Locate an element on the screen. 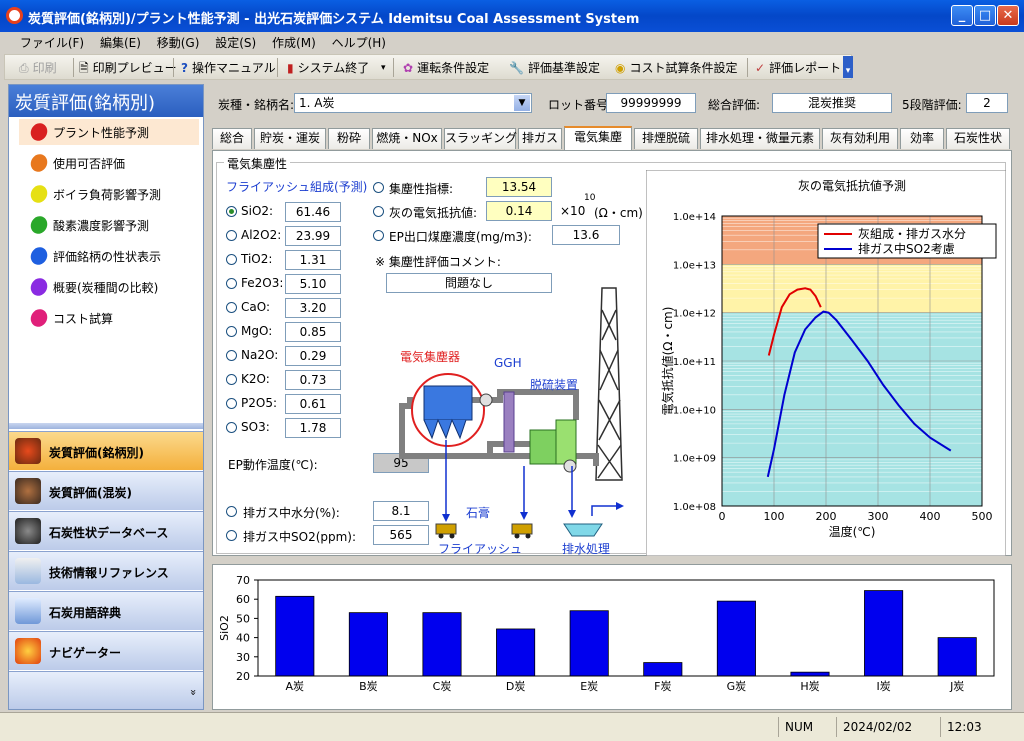 This screenshot has width=1024, height=741. x-tick-label: A炭 is located at coordinates (295, 686).